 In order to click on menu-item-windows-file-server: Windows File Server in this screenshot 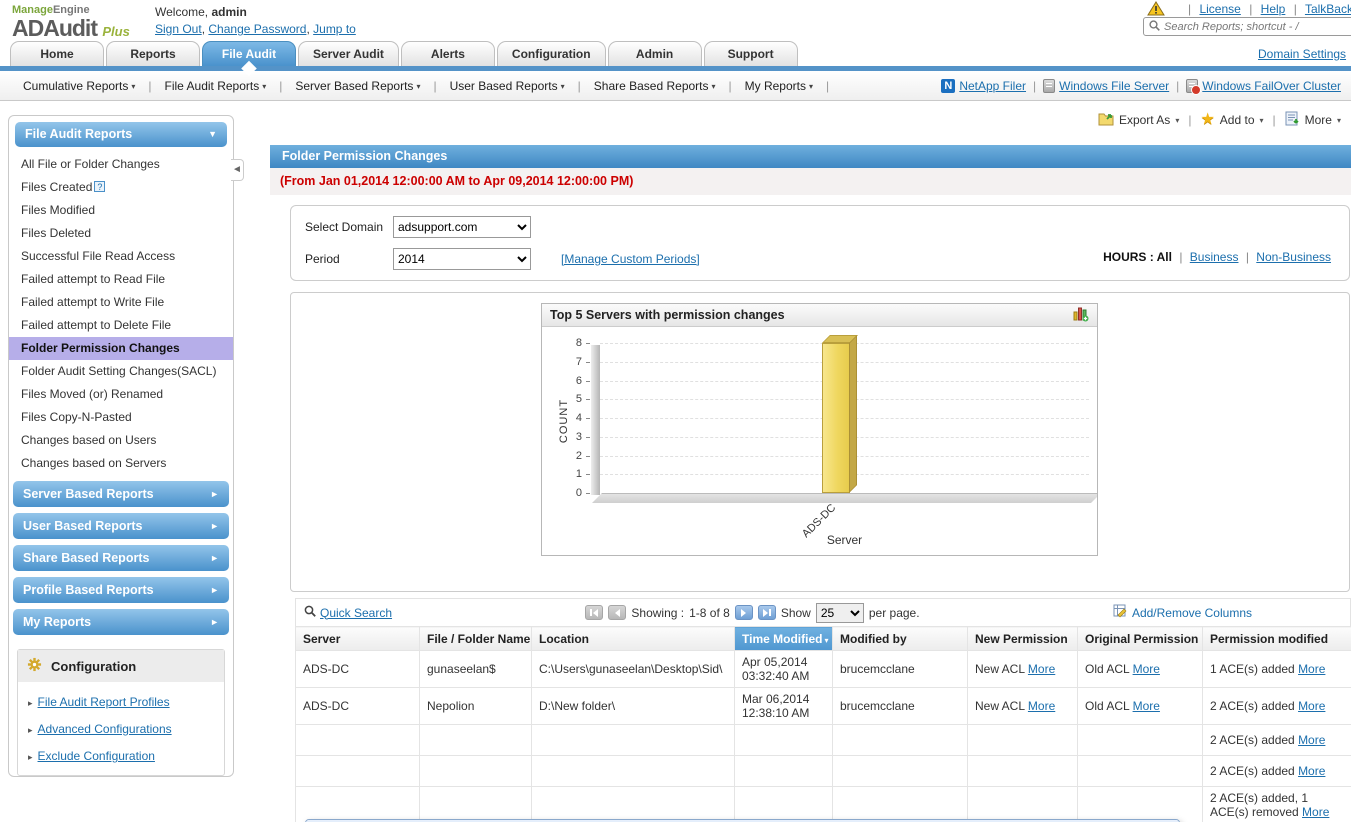, I will do `click(1106, 85)`.